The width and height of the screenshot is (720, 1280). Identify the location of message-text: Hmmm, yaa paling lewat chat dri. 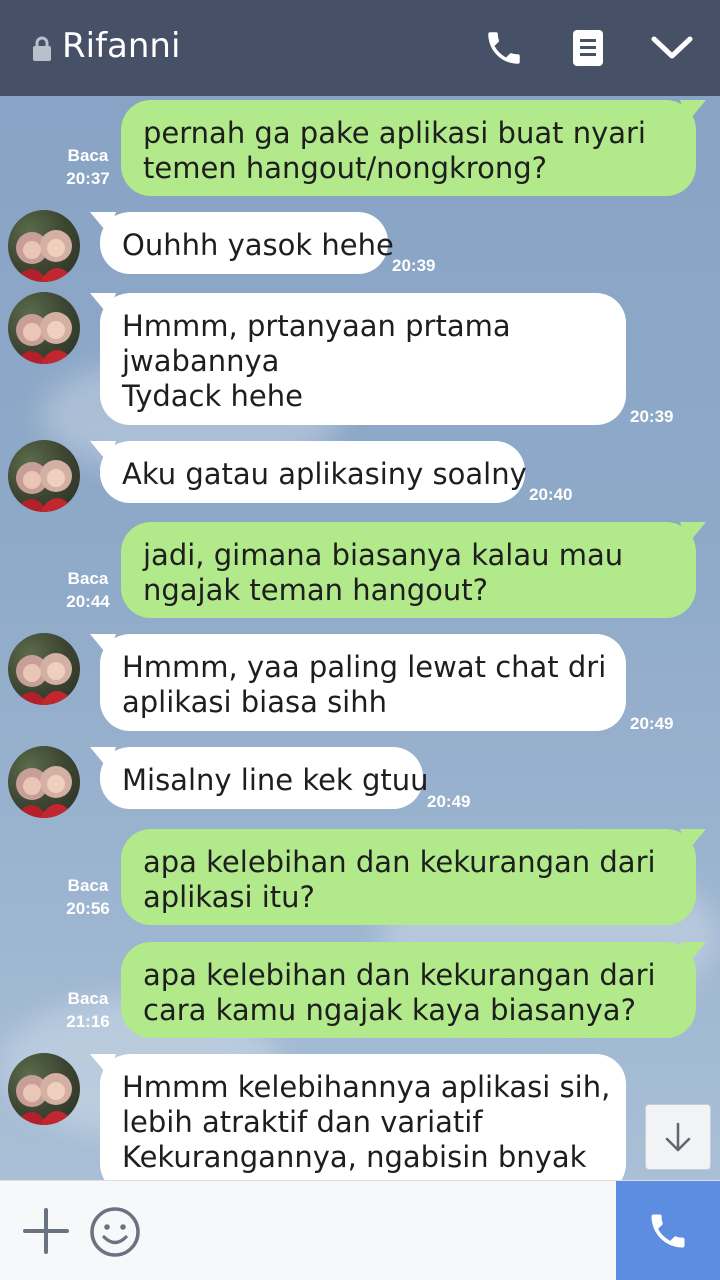
(364, 667).